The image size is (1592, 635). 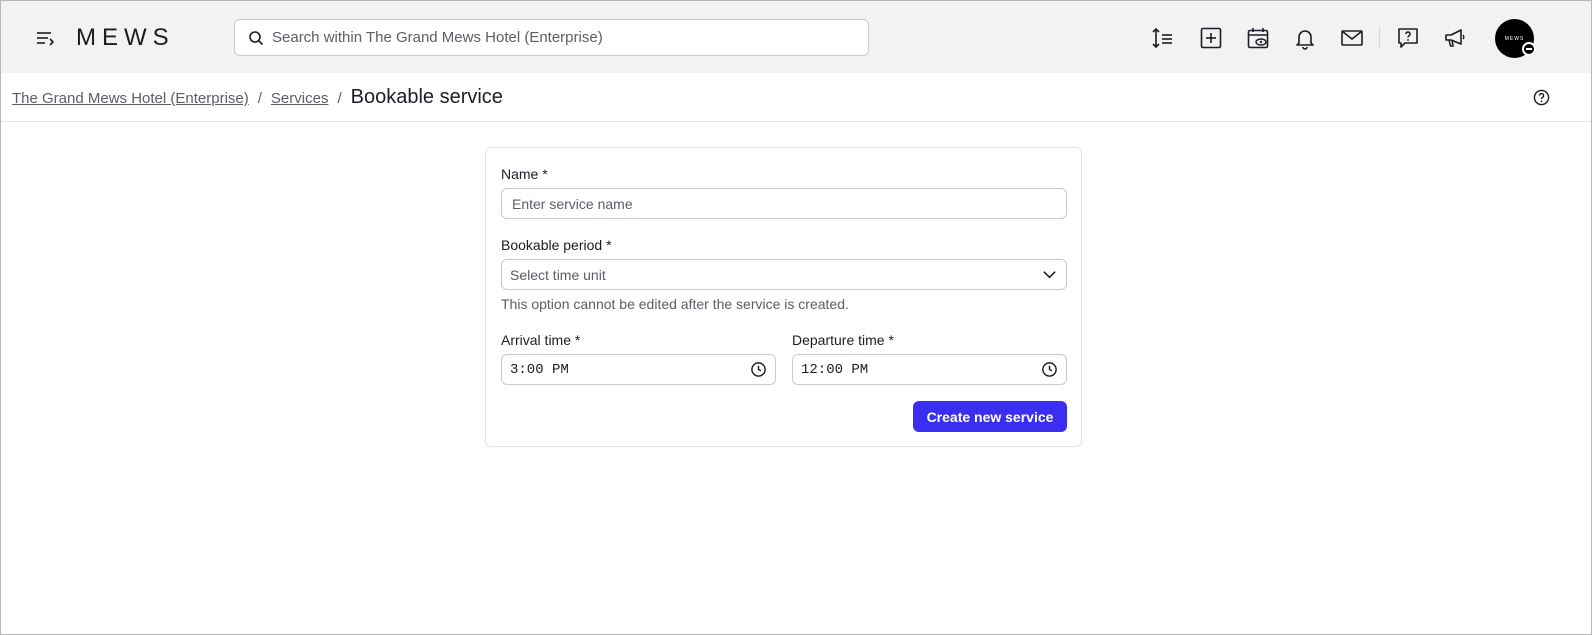 What do you see at coordinates (1305, 38) in the screenshot?
I see `bell-icon` at bounding box center [1305, 38].